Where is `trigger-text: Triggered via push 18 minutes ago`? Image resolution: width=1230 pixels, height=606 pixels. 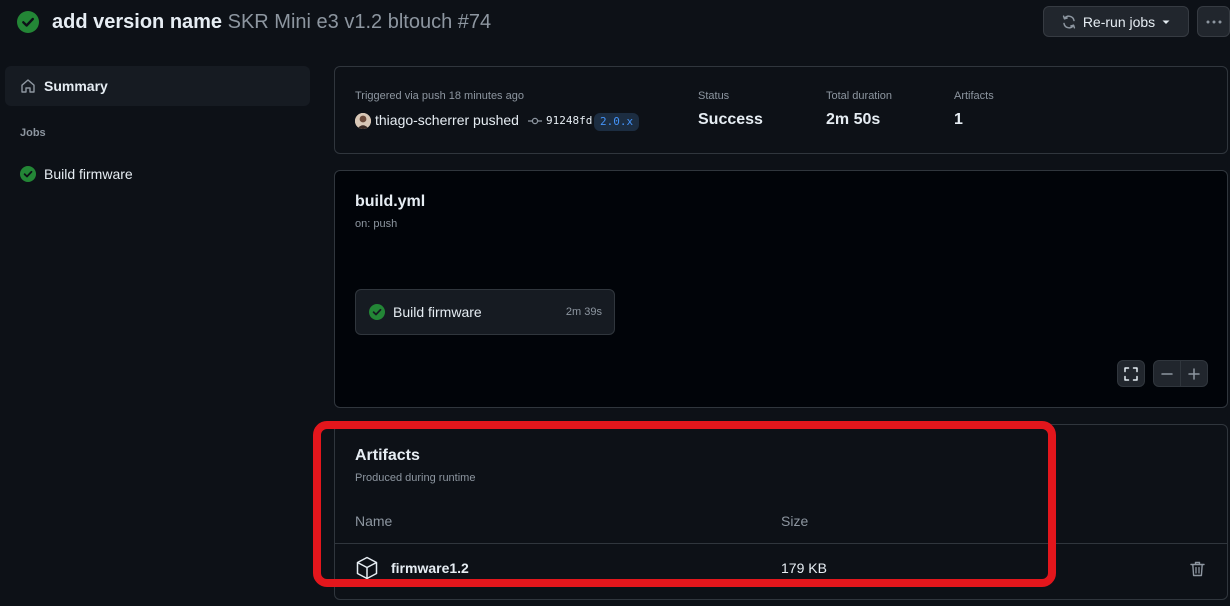
trigger-text: Triggered via push 18 minutes ago is located at coordinates (439, 96).